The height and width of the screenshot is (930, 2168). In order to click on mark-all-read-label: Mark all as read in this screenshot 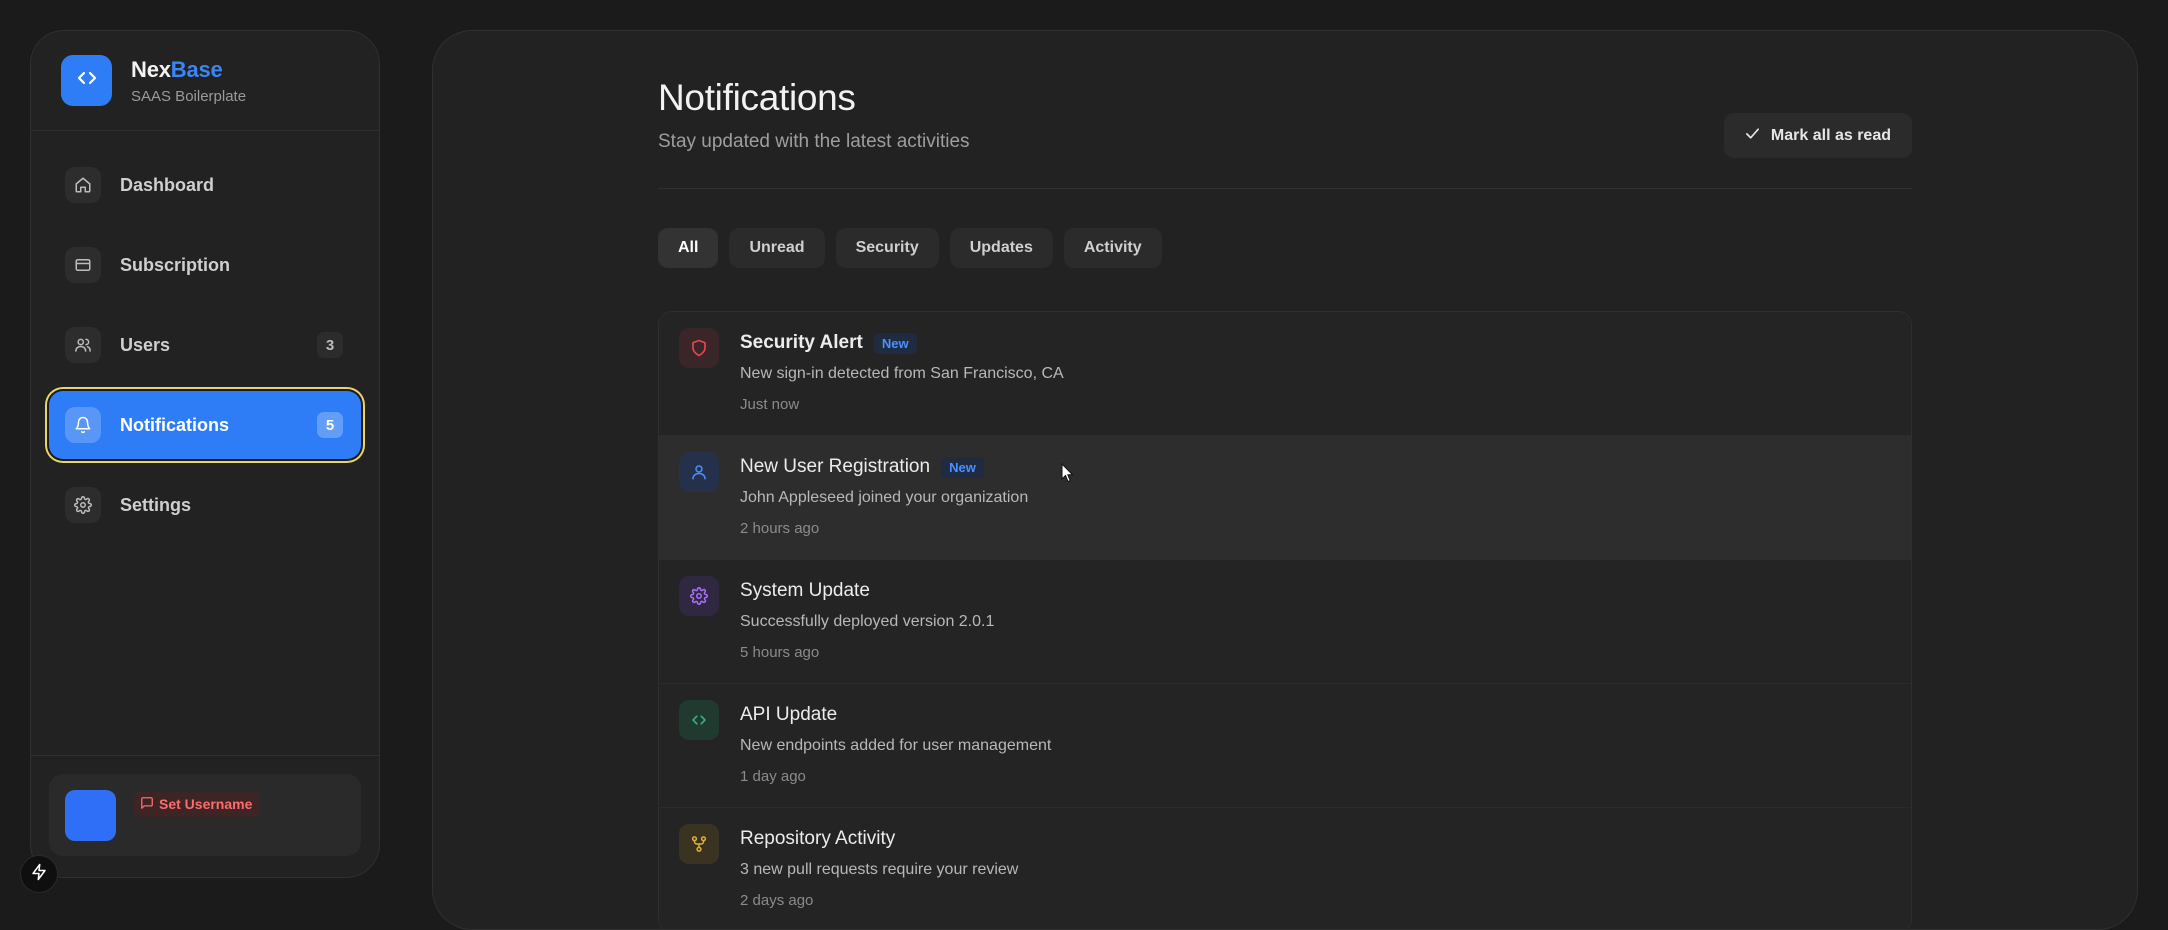, I will do `click(1830, 135)`.